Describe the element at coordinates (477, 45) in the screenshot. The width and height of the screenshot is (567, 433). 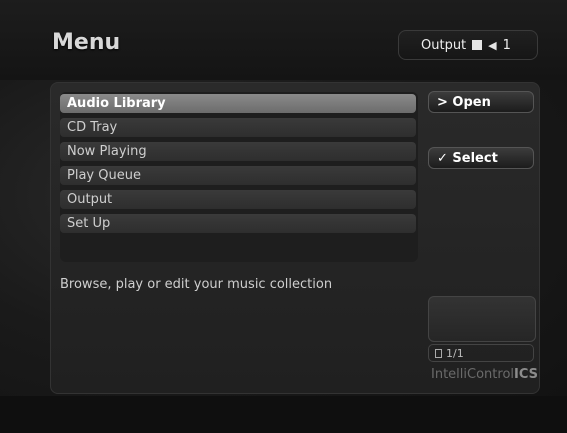
I see `output-square-icon` at that location.